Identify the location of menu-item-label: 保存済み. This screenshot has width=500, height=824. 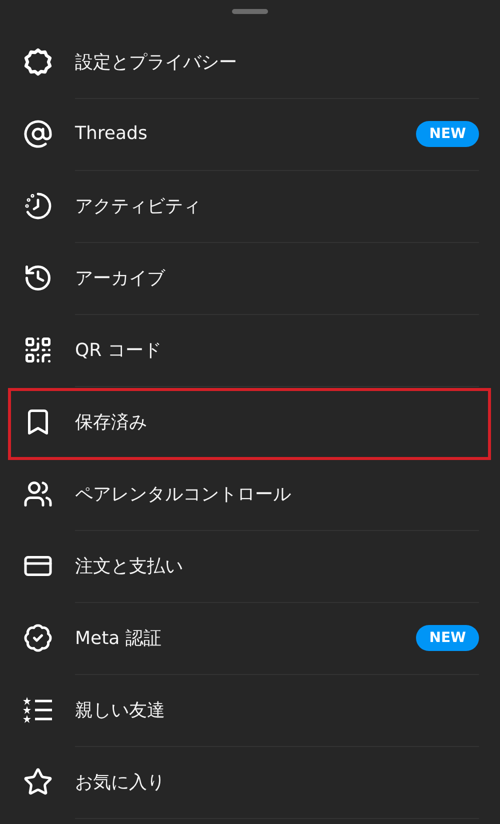
(111, 422).